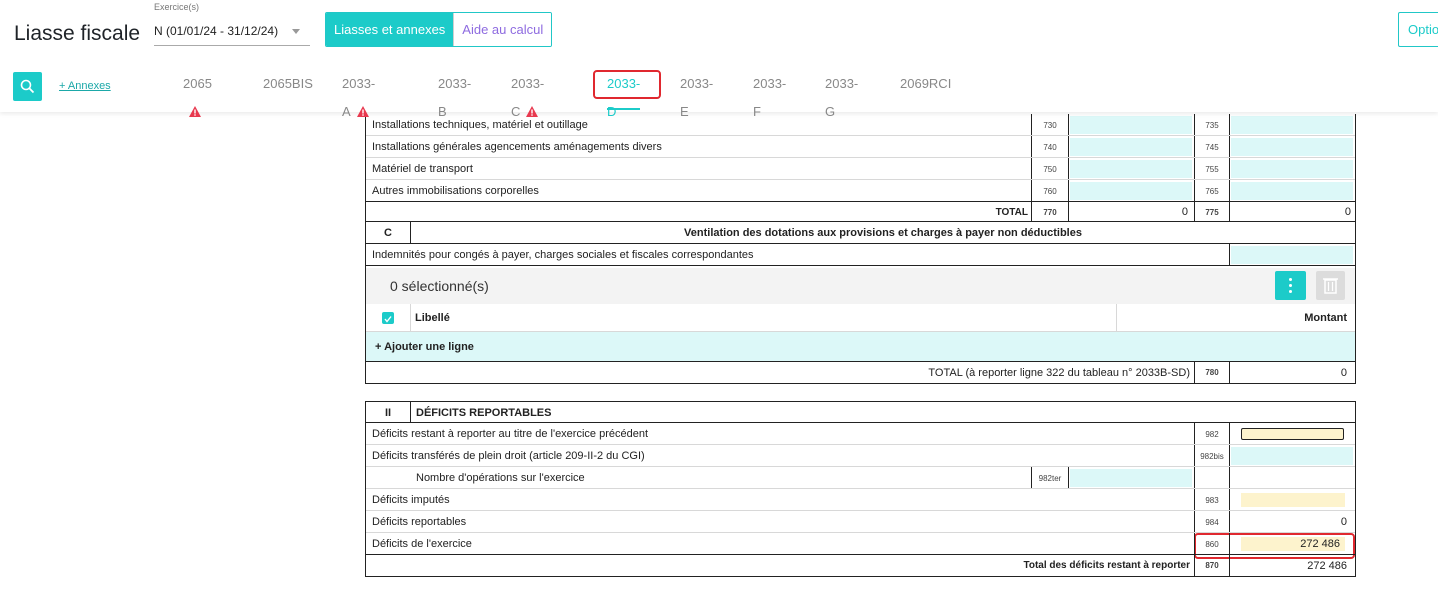  What do you see at coordinates (455, 191) in the screenshot?
I see `row-label: Autres immobilisations corporelles` at bounding box center [455, 191].